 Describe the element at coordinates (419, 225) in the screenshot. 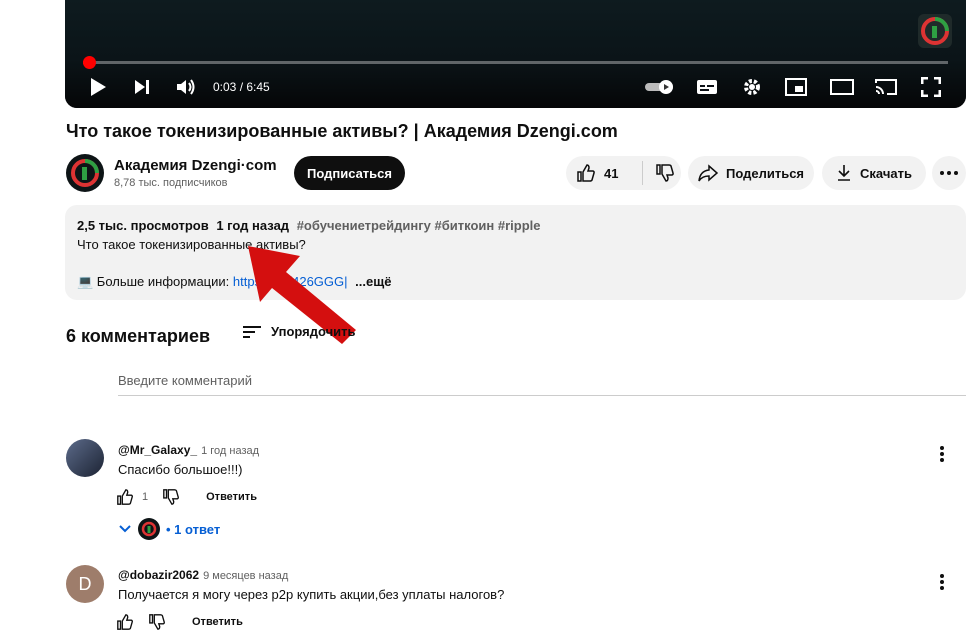

I see `hashtags: #обучениетрейдингу #биткоин #ripple` at that location.